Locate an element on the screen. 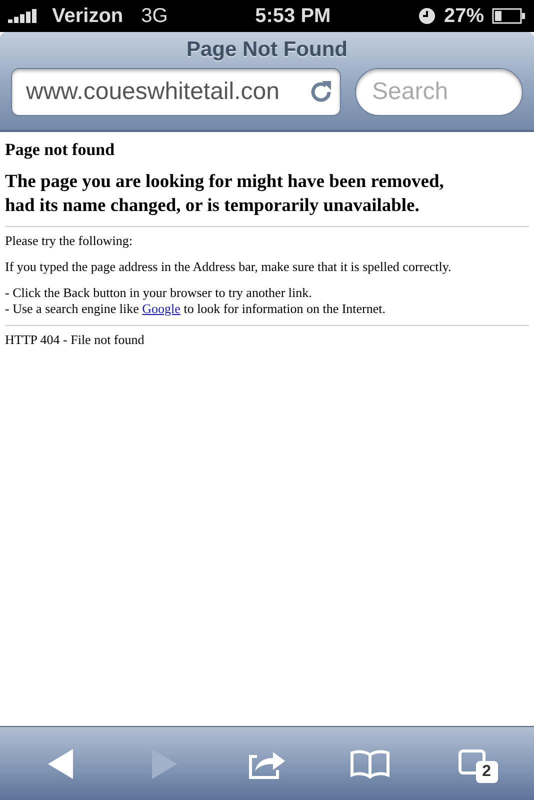  clock-time: 5:53 PM is located at coordinates (293, 16).